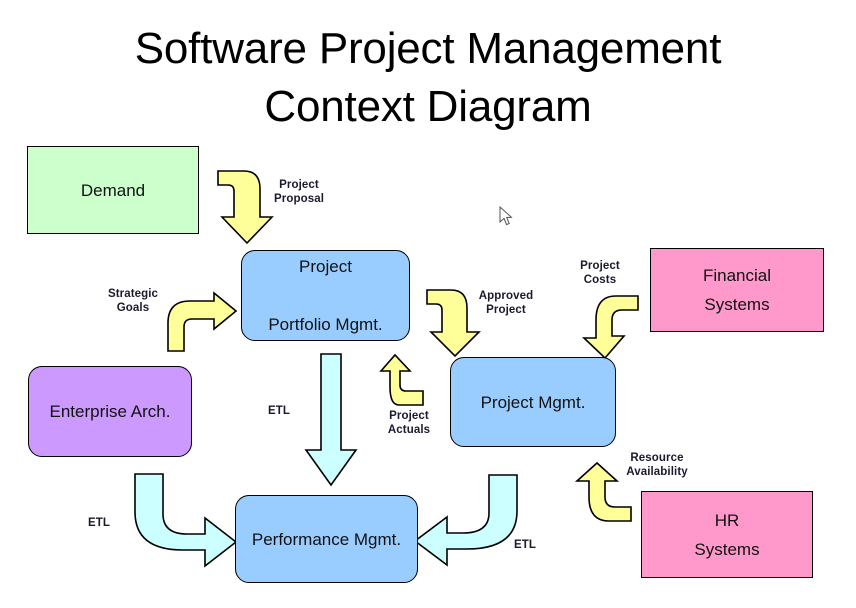  Describe the element at coordinates (525, 545) in the screenshot. I see `label-etl-projectmgmt-performance: ETL` at that location.